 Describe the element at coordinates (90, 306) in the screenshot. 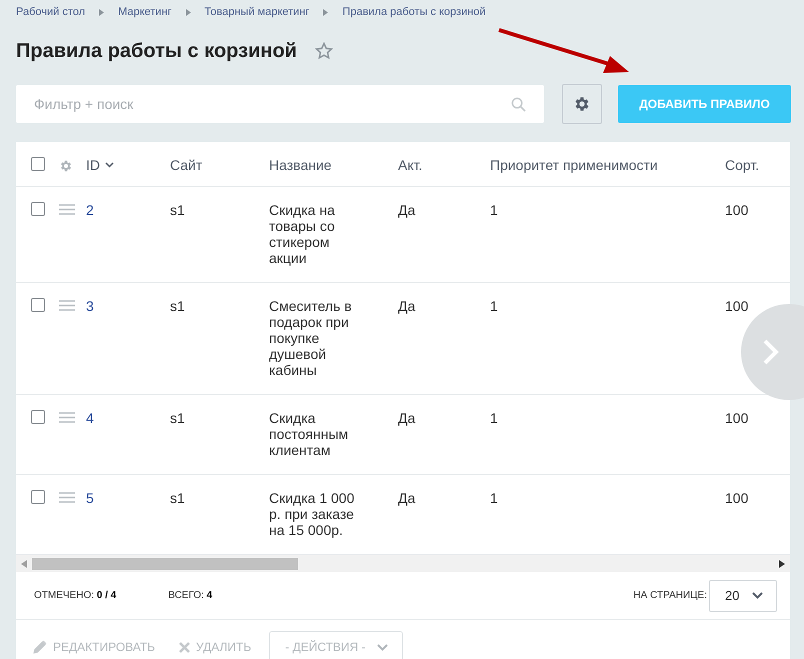

I see `id-link: 3` at that location.